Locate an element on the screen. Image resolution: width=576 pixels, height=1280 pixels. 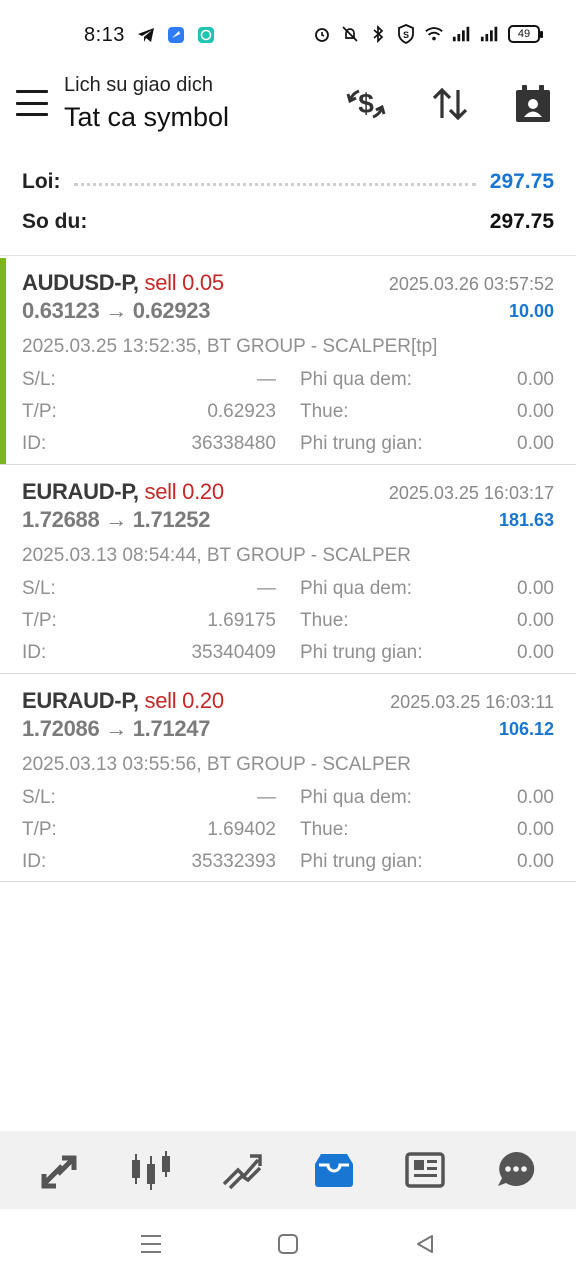
svg-text: S is located at coordinates (406, 35).